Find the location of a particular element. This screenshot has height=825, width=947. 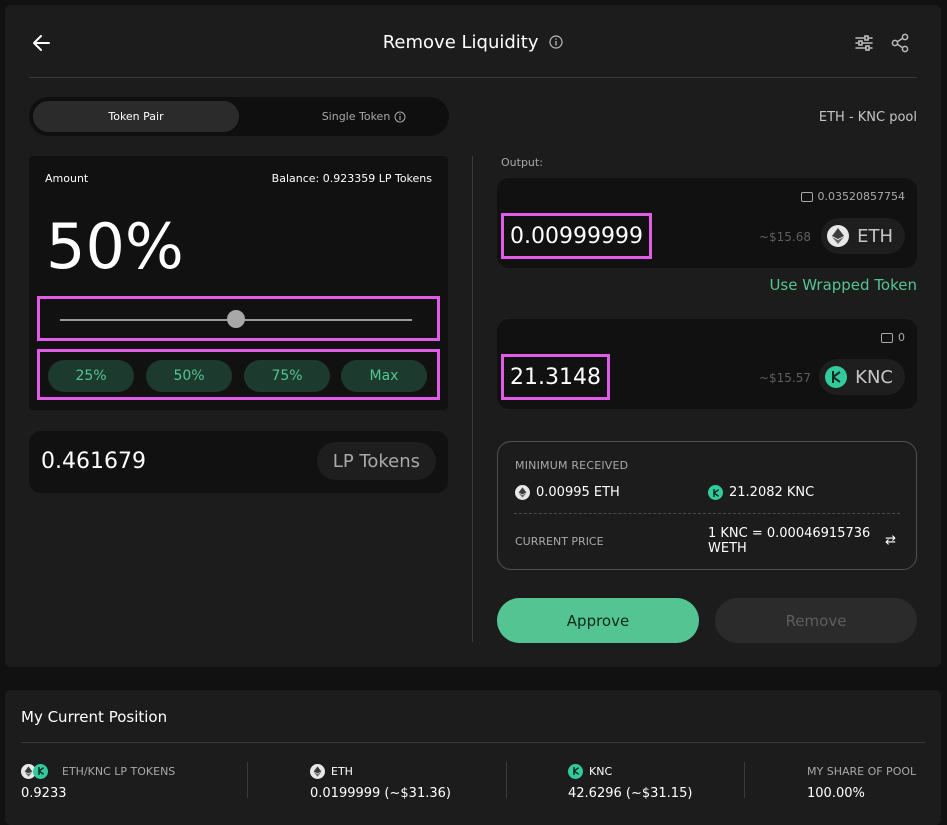

position-divider is located at coordinates (473, 742).